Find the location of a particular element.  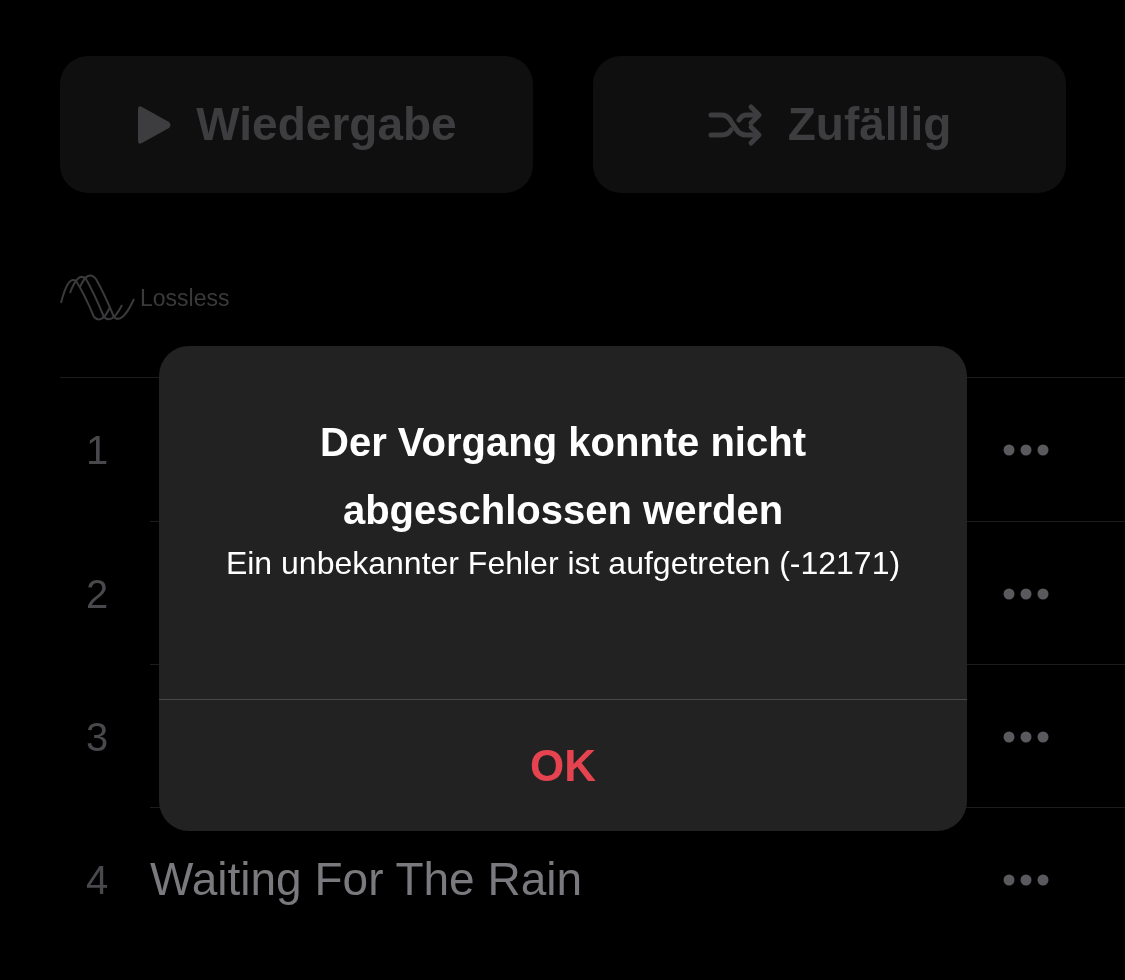

alert-message: Ein unbekannter Fehler ist aufgetreten (-12171) is located at coordinates (563, 563).